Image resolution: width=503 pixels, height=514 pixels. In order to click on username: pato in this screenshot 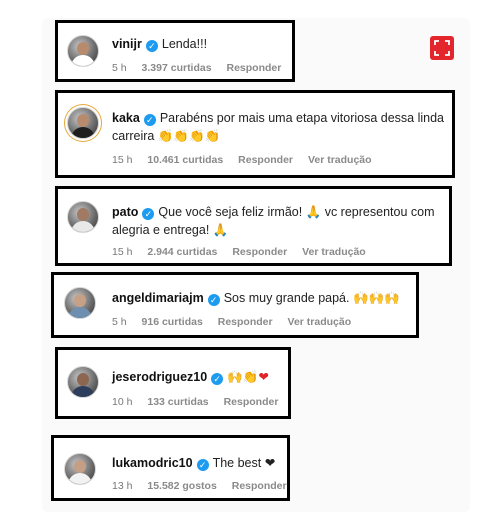, I will do `click(125, 212)`.